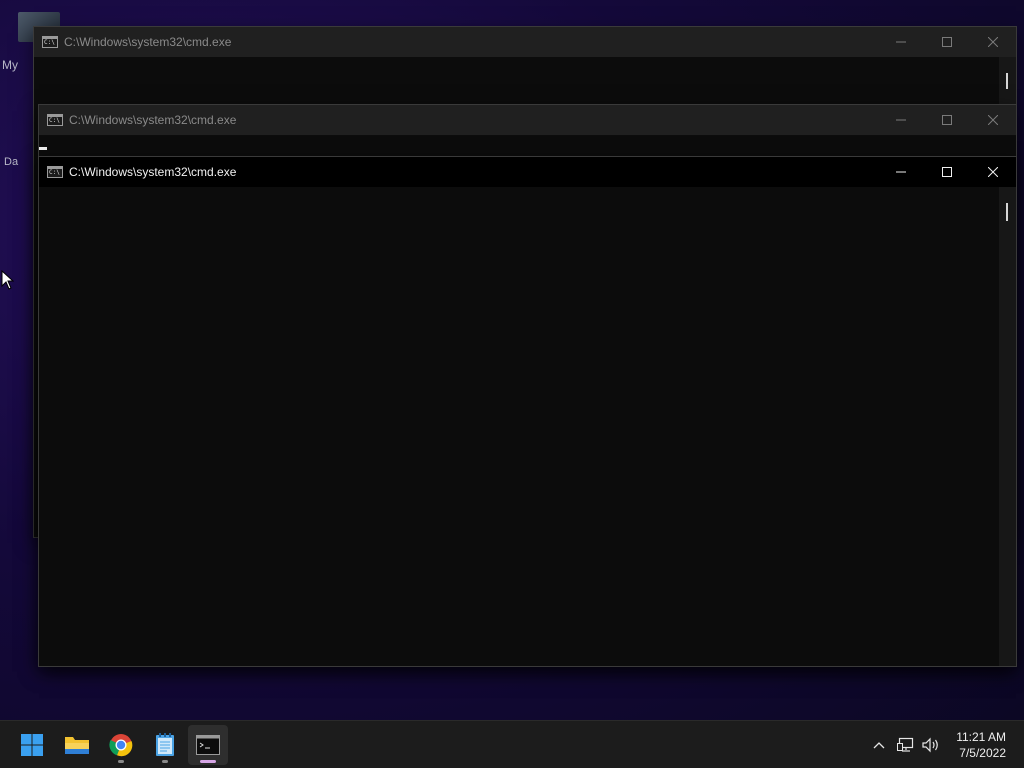  I want to click on notepad-icon, so click(165, 744).